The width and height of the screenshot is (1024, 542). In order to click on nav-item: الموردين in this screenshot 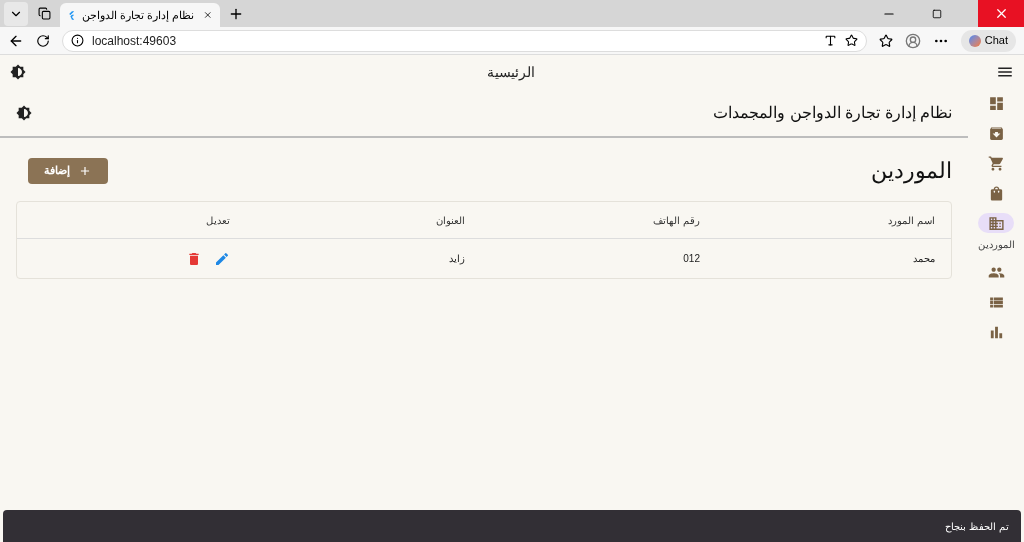, I will do `click(996, 232)`.